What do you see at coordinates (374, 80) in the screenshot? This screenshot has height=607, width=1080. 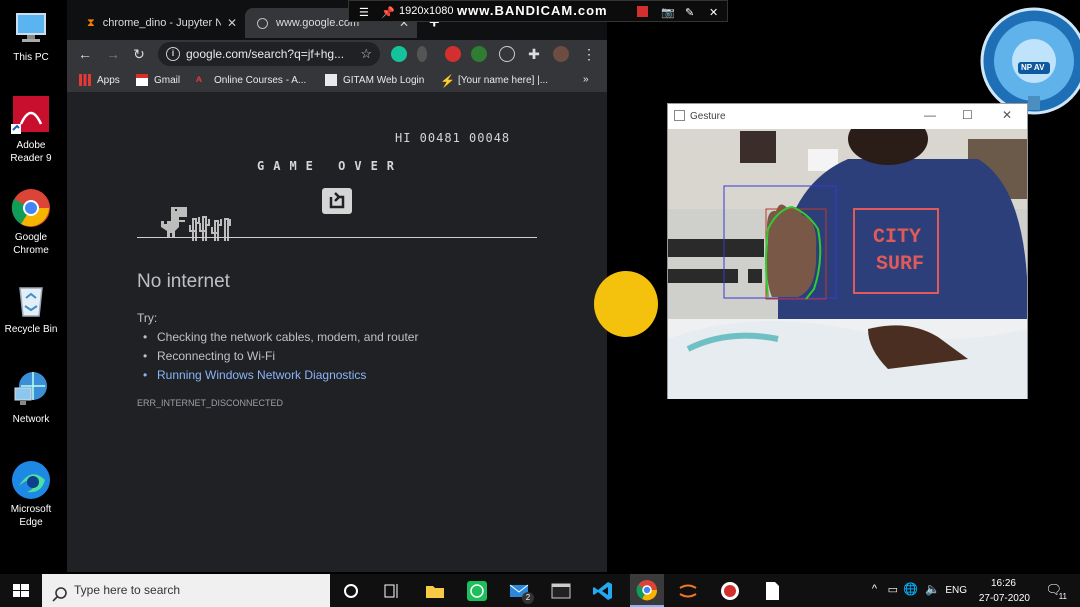 I see `bookmark-gitam: GITAM Web Login` at bounding box center [374, 80].